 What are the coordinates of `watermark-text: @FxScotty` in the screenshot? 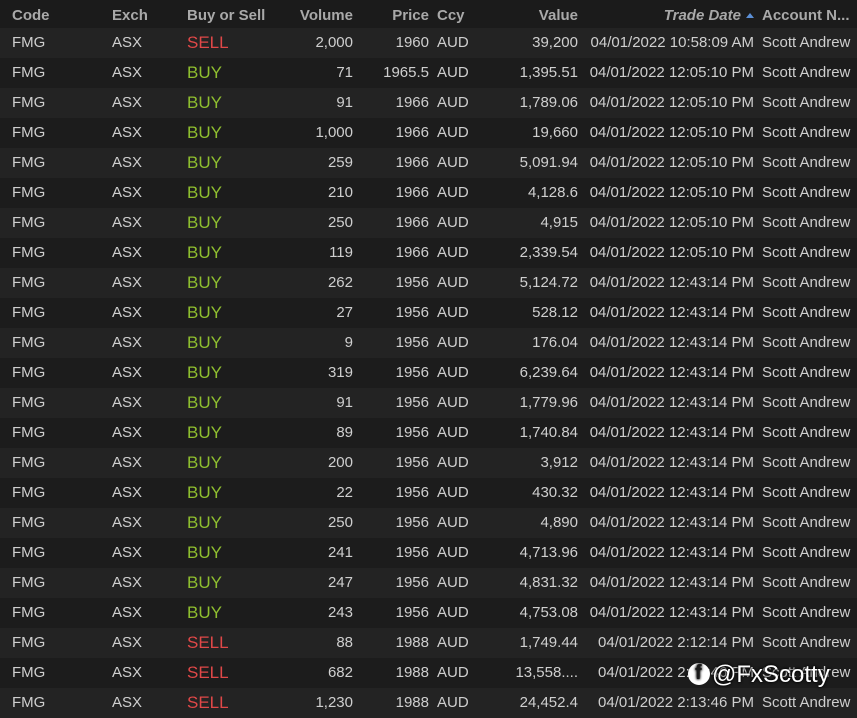 It's located at (771, 674).